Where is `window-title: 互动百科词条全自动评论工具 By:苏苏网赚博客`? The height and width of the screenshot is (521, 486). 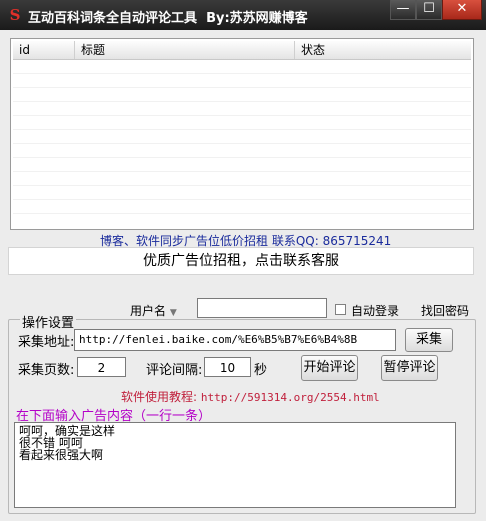
window-title: 互动百科词条全自动评论工具 By:苏苏网赚博客 is located at coordinates (168, 18).